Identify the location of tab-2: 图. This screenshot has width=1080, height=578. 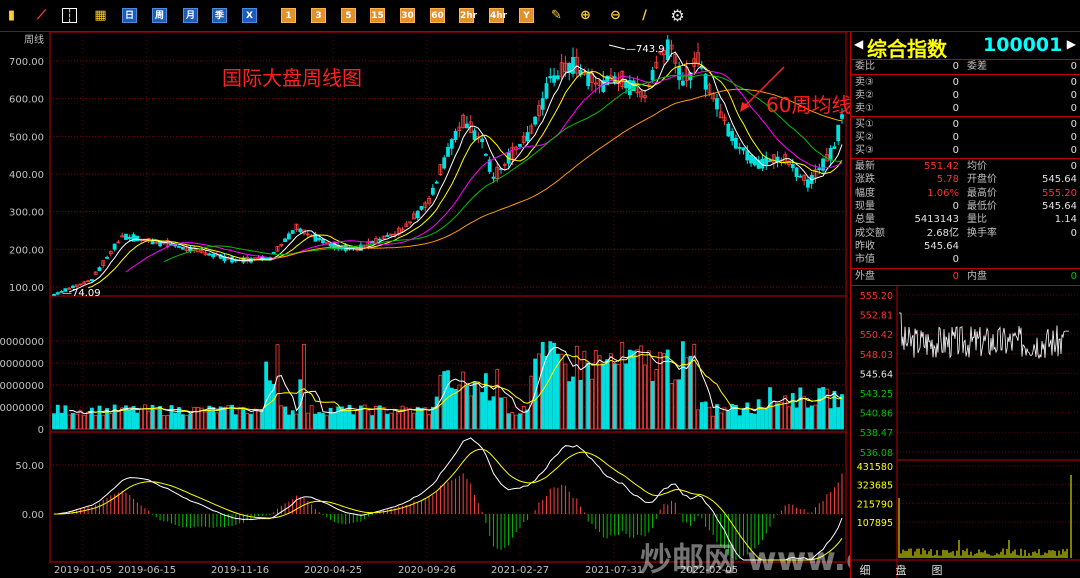
(937, 570).